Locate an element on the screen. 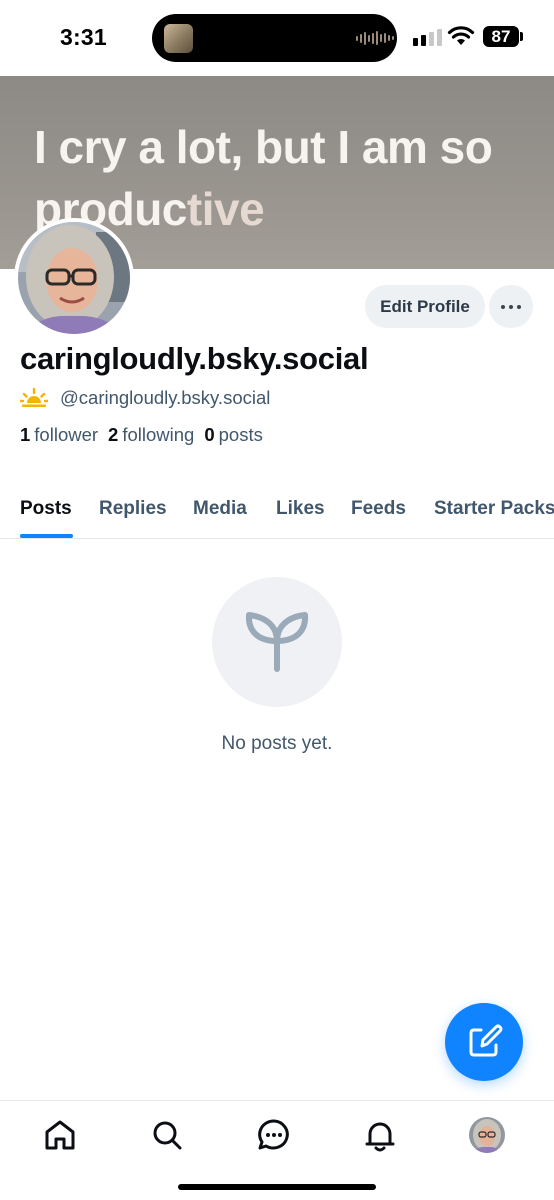  home-indicator is located at coordinates (277, 1187).